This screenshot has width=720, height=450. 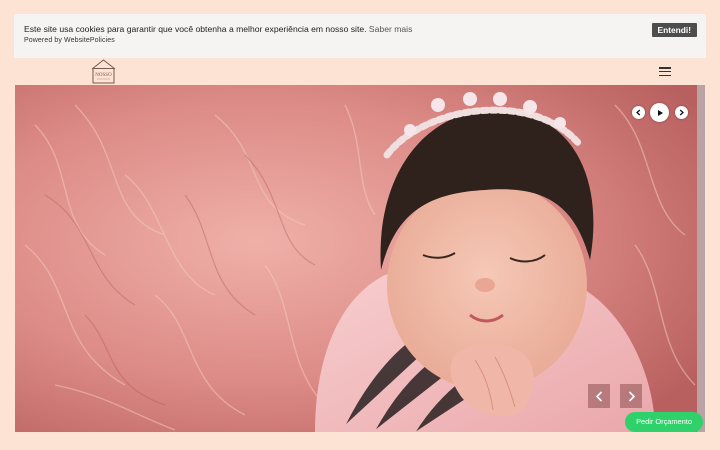 I want to click on learn-more-link: Saber mais, so click(x=390, y=29).